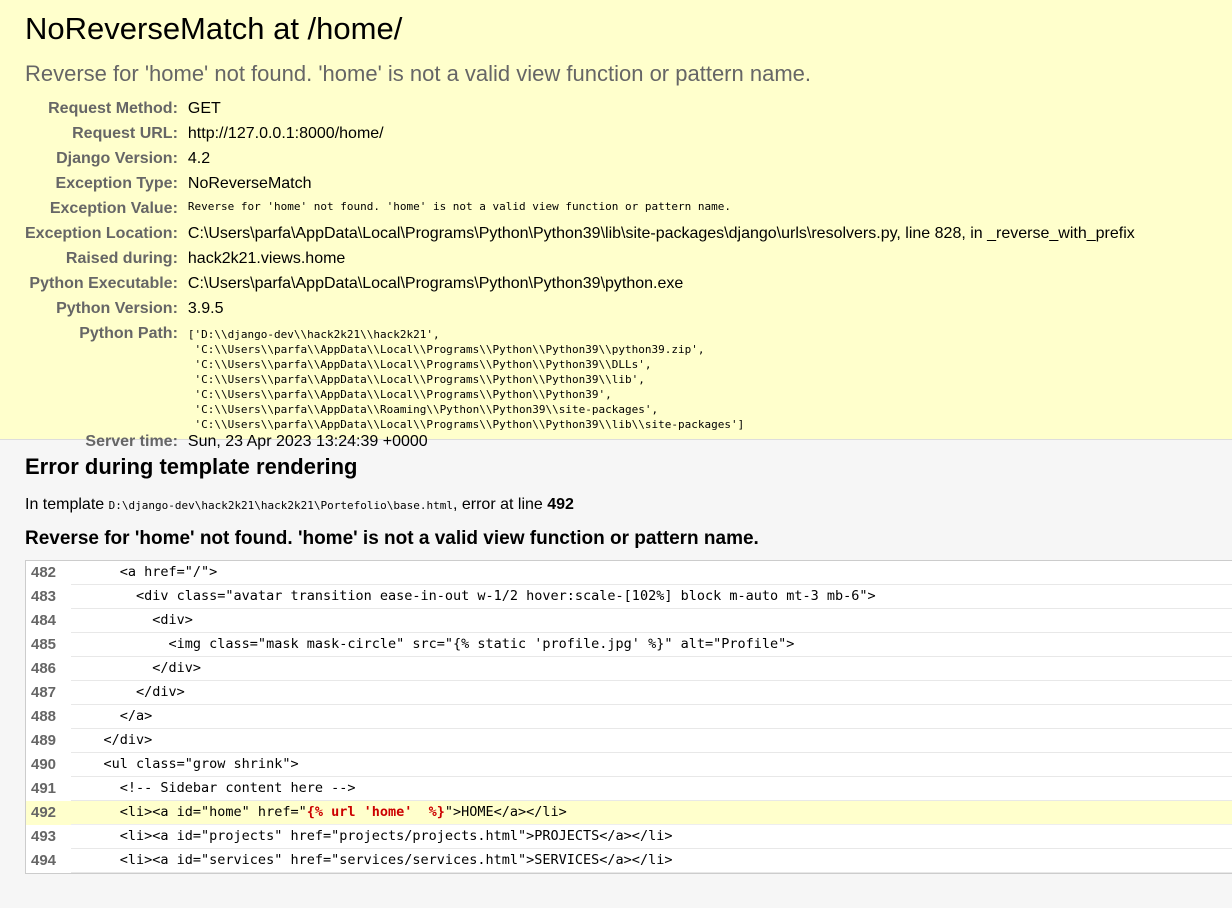 The image size is (1232, 908). What do you see at coordinates (44, 644) in the screenshot?
I see `line-number: 485` at bounding box center [44, 644].